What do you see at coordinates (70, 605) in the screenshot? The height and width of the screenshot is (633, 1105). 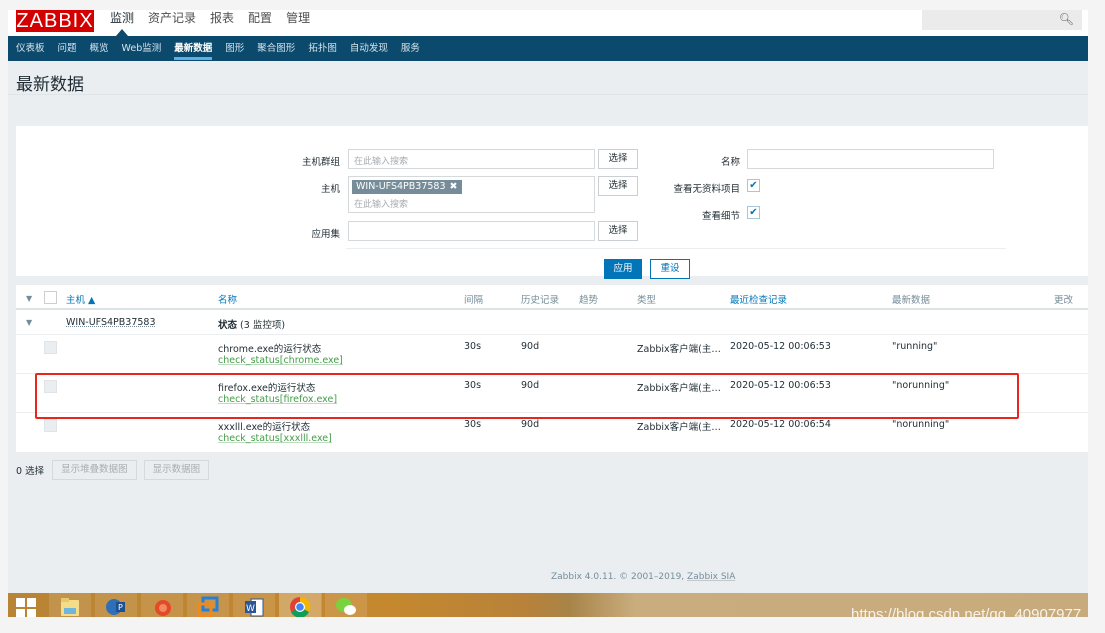 I see `taskbar-file-explorer` at bounding box center [70, 605].